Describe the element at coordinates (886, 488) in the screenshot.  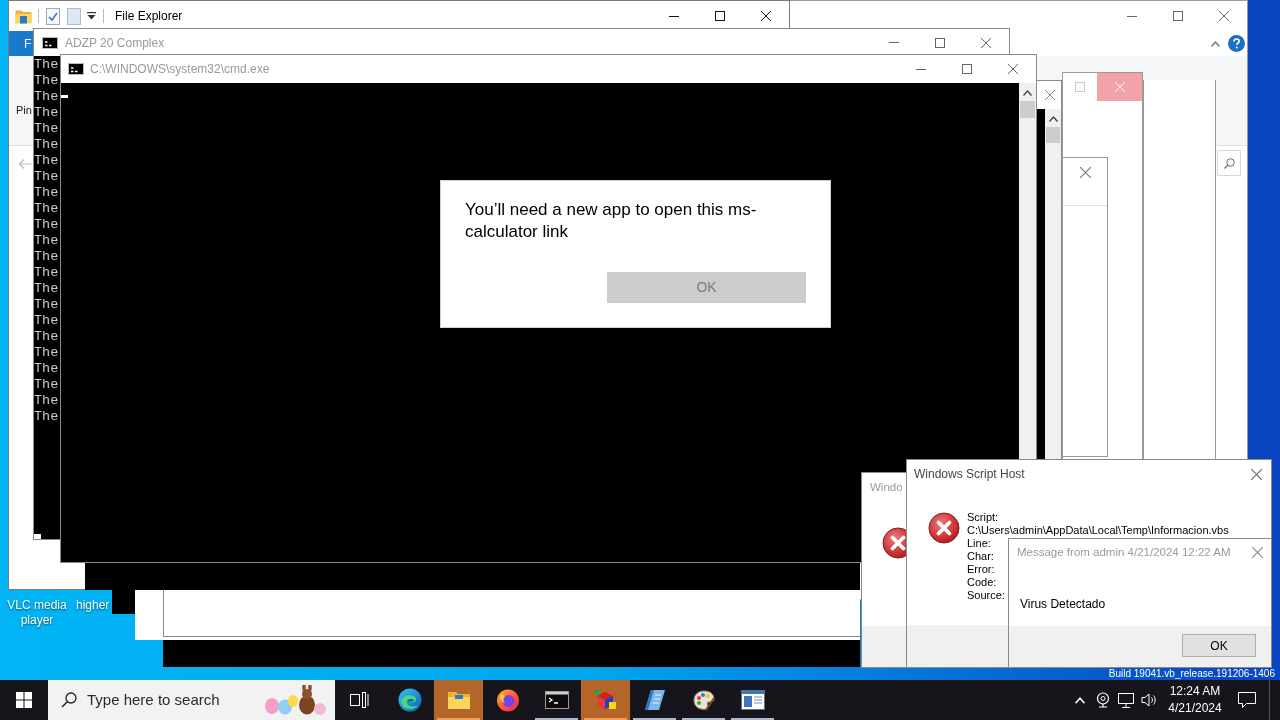
I see `dialog-title: Windo` at that location.